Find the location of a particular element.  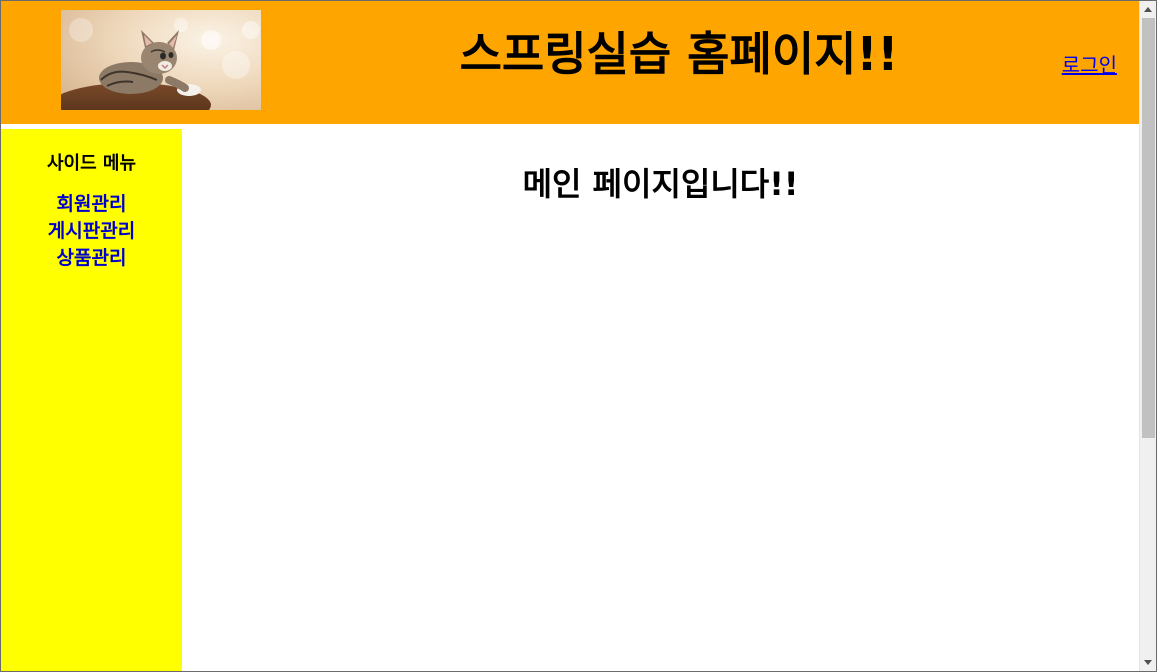

cat-logo-image is located at coordinates (161, 60).